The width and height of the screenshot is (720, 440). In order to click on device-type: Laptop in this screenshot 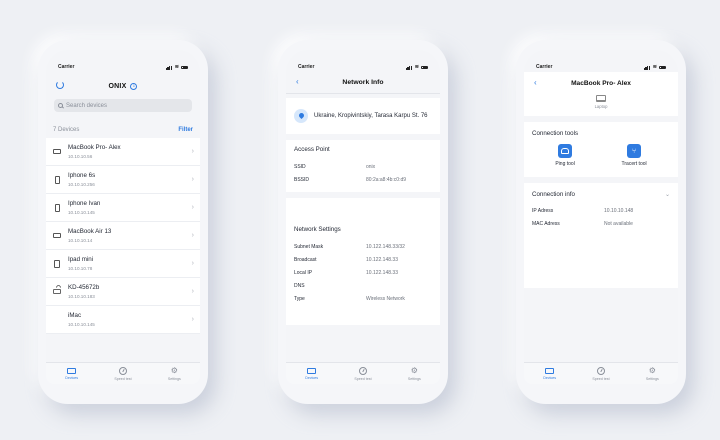, I will do `click(601, 106)`.